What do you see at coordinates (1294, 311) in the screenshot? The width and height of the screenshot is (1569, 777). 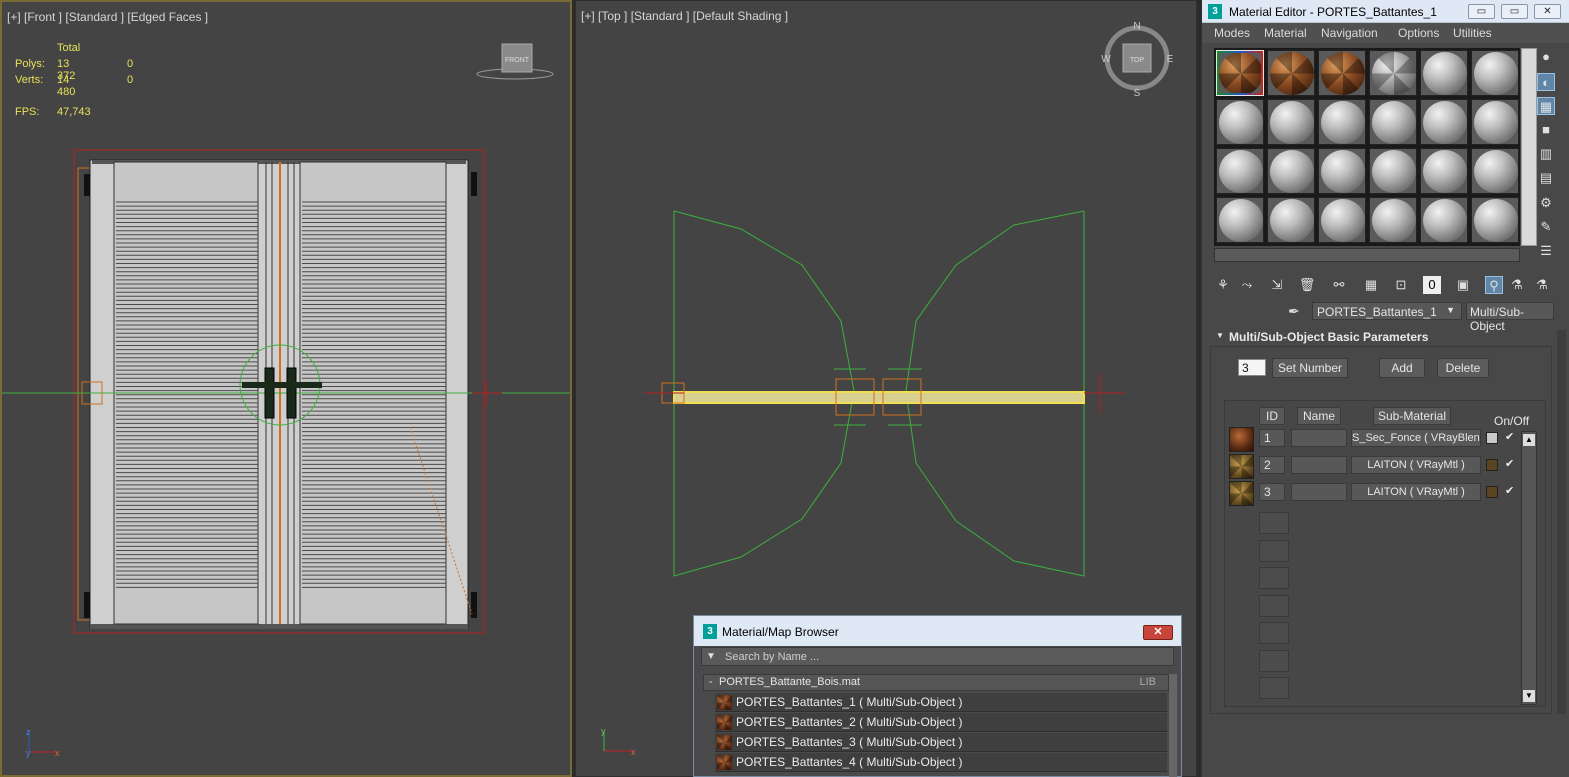 I see `eyedropper-icon: ✒` at bounding box center [1294, 311].